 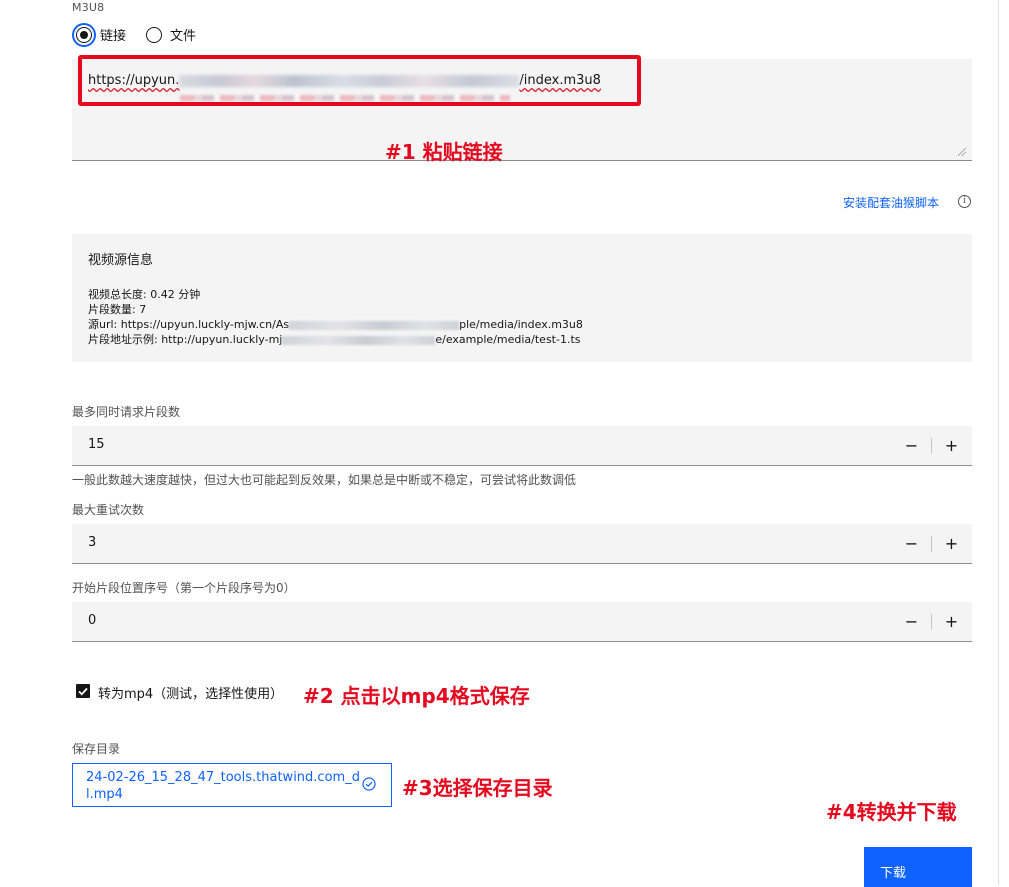 What do you see at coordinates (374, 325) in the screenshot?
I see `source-url-redacted` at bounding box center [374, 325].